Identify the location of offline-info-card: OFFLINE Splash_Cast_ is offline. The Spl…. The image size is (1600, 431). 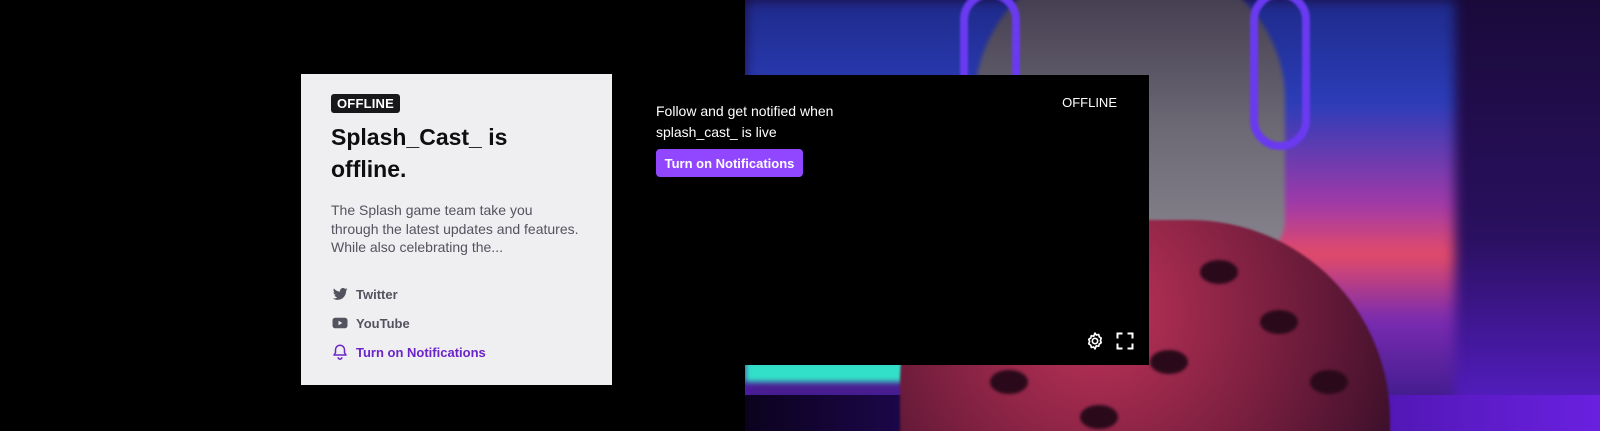
(456, 229).